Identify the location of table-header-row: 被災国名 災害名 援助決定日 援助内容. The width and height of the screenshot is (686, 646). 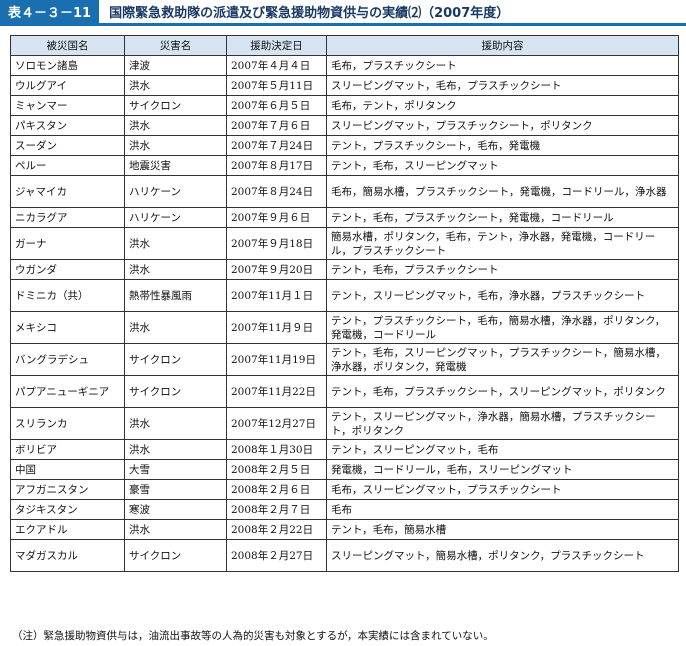
(344, 45).